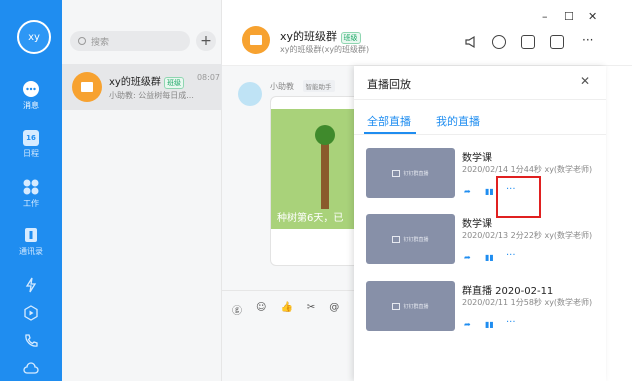  Describe the element at coordinates (31, 235) in the screenshot. I see `contacts-icon` at that location.